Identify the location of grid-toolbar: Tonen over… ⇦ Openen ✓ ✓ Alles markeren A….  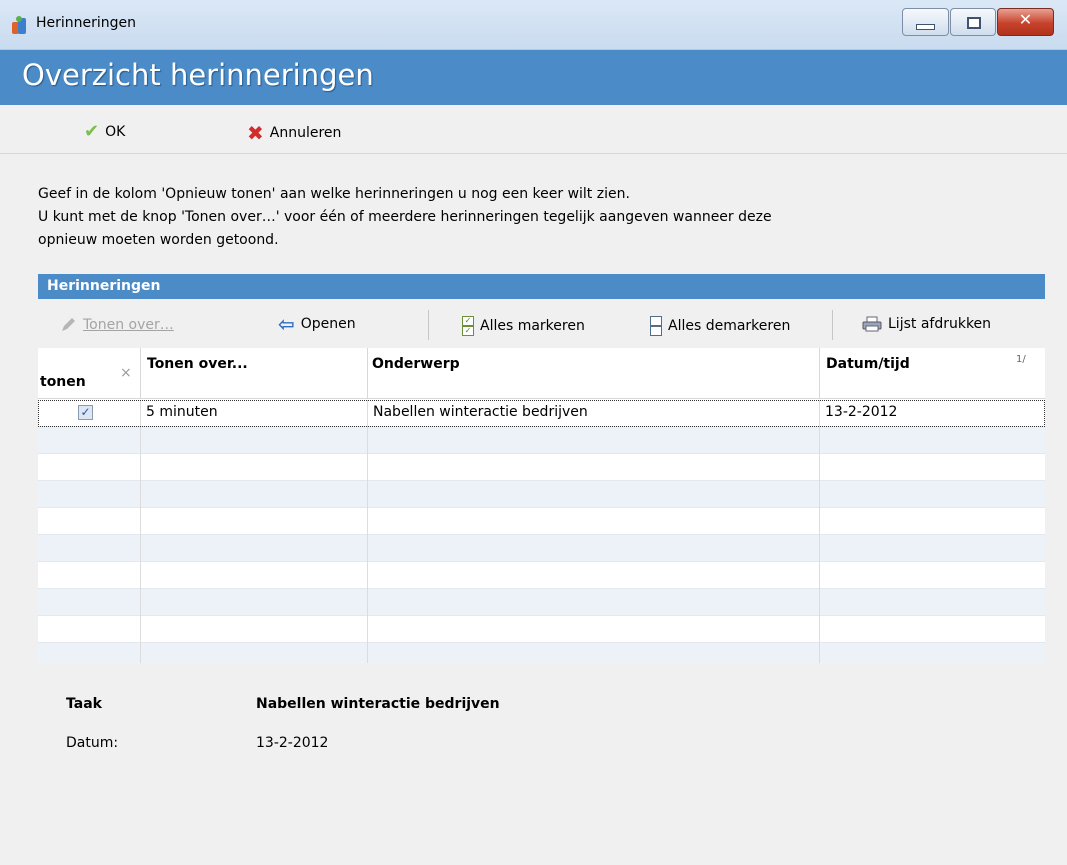
(541, 323).